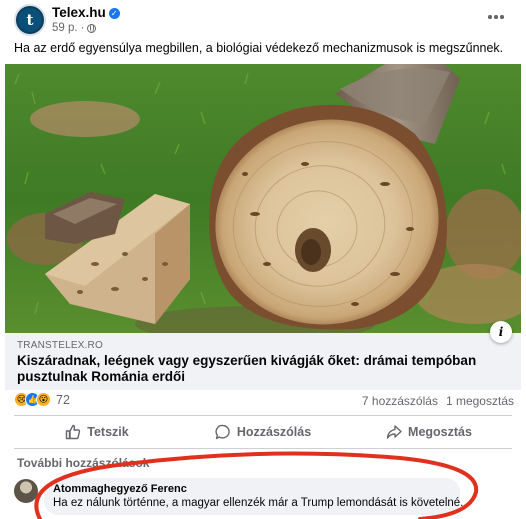  Describe the element at coordinates (73, 432) in the screenshot. I see `like-icon` at that location.